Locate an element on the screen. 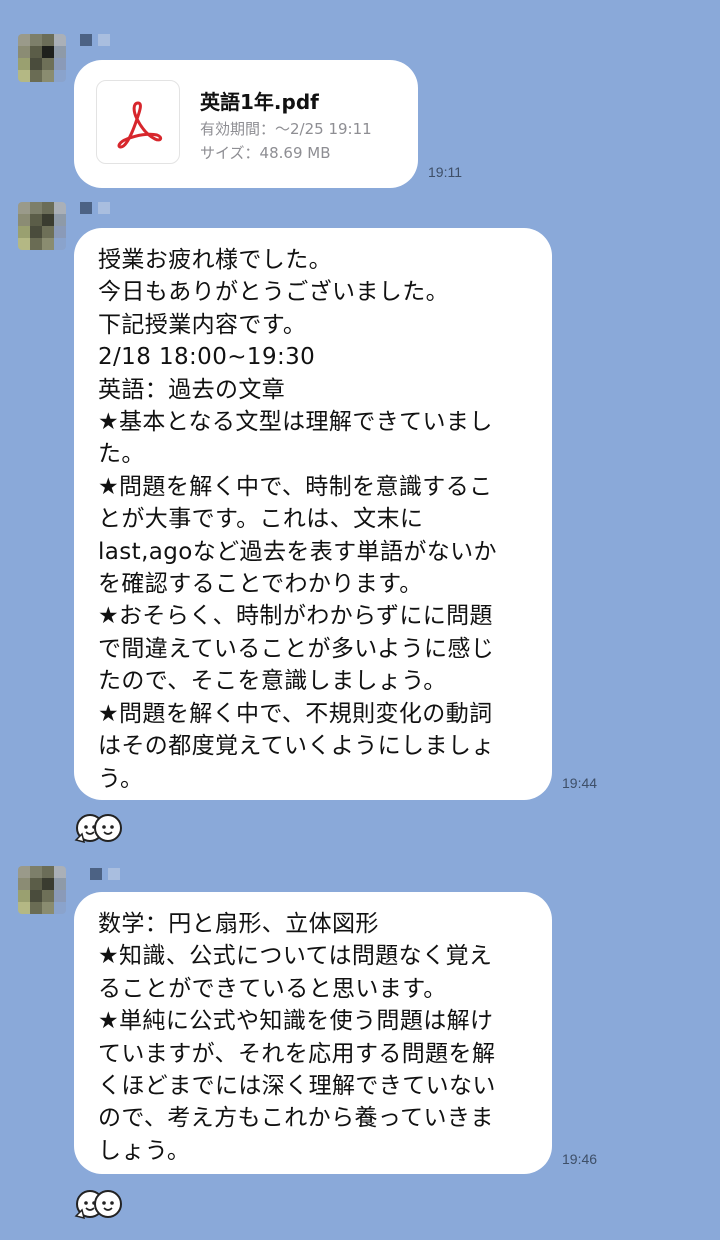 The image size is (720, 1240). message-time: 19:11 is located at coordinates (445, 172).